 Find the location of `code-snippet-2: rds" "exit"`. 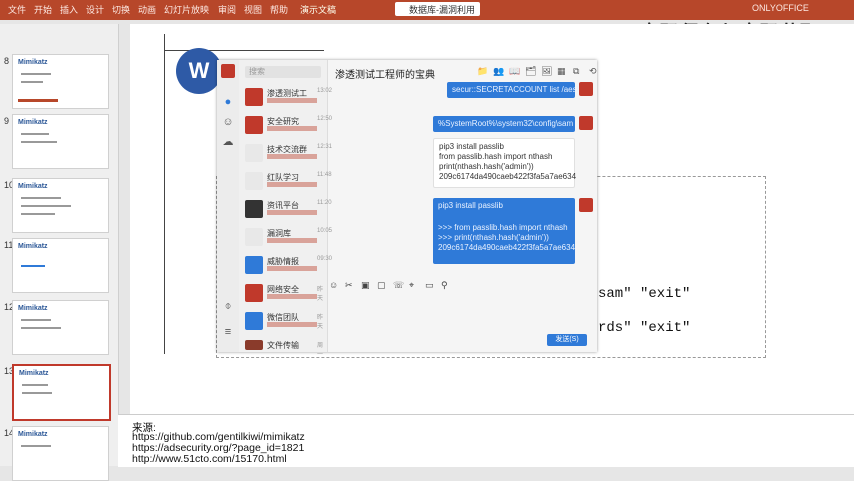

code-snippet-2: rds" "exit" is located at coordinates (644, 328).